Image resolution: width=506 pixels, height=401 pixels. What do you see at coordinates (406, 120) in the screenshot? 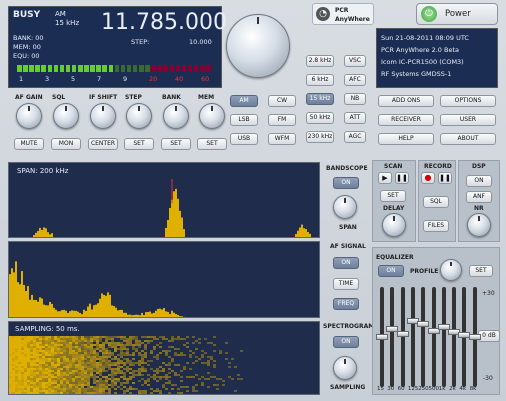
I see `menu-button: RECEIVER` at bounding box center [406, 120].